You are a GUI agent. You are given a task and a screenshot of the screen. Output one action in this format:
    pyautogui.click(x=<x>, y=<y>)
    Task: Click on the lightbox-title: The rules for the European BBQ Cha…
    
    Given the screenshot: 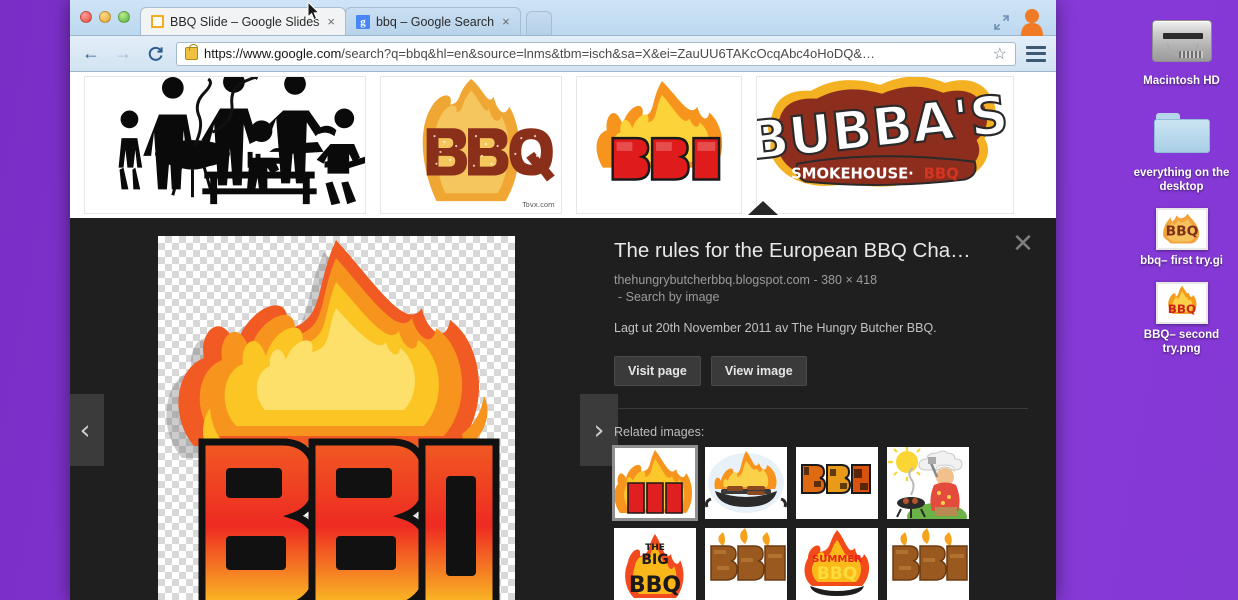 What is the action you would take?
    pyautogui.click(x=810, y=251)
    